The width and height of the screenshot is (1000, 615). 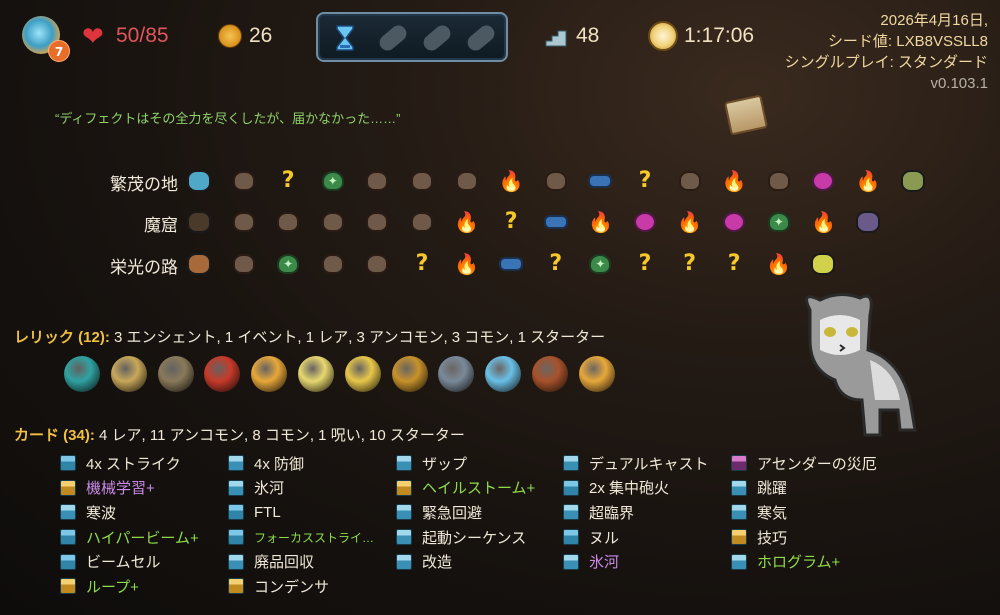 What do you see at coordinates (456, 374) in the screenshot?
I see `trident-icon` at bounding box center [456, 374].